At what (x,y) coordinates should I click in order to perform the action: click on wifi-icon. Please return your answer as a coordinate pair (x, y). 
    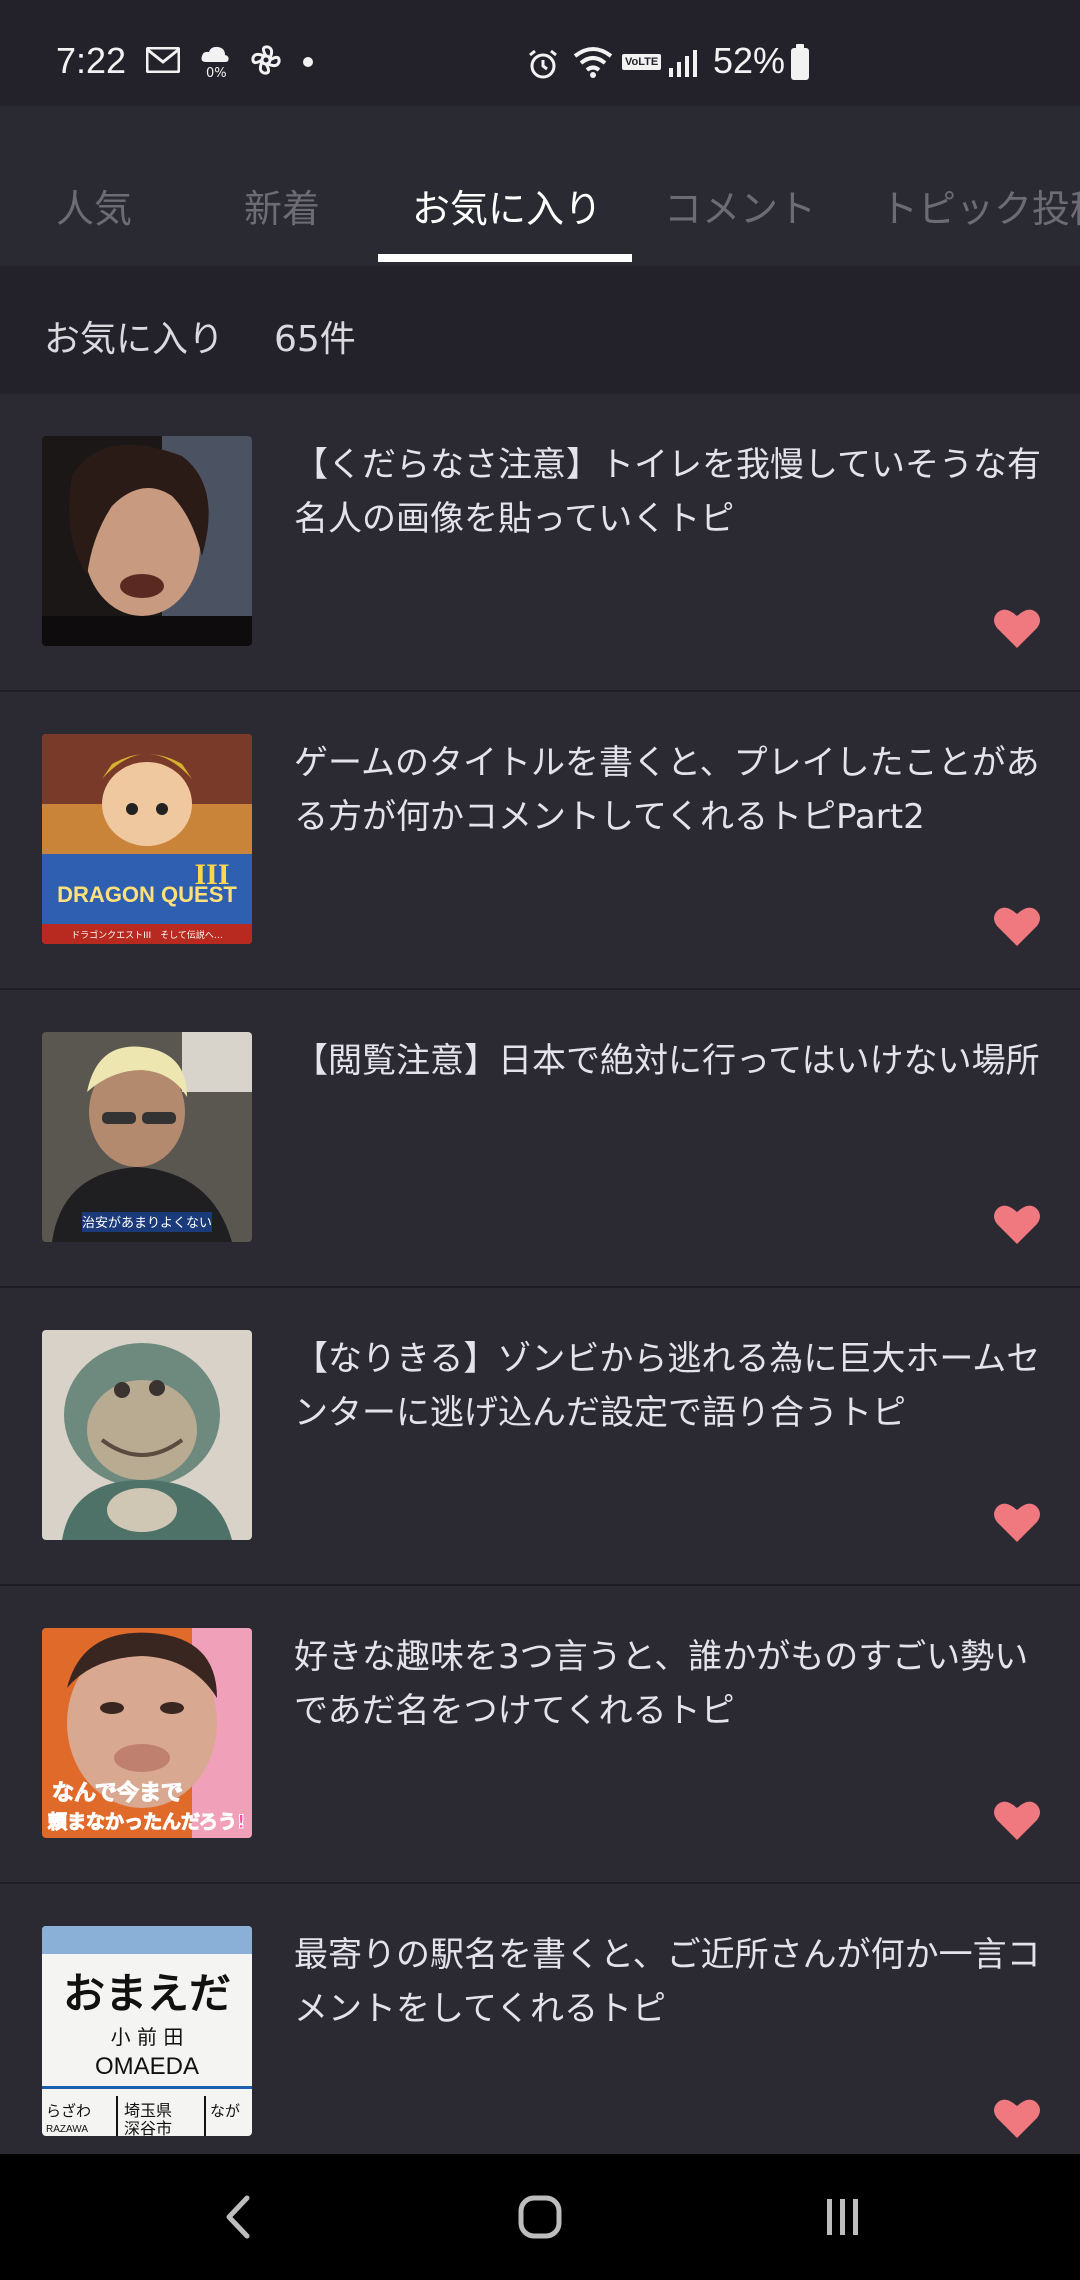
    Looking at the image, I should click on (593, 64).